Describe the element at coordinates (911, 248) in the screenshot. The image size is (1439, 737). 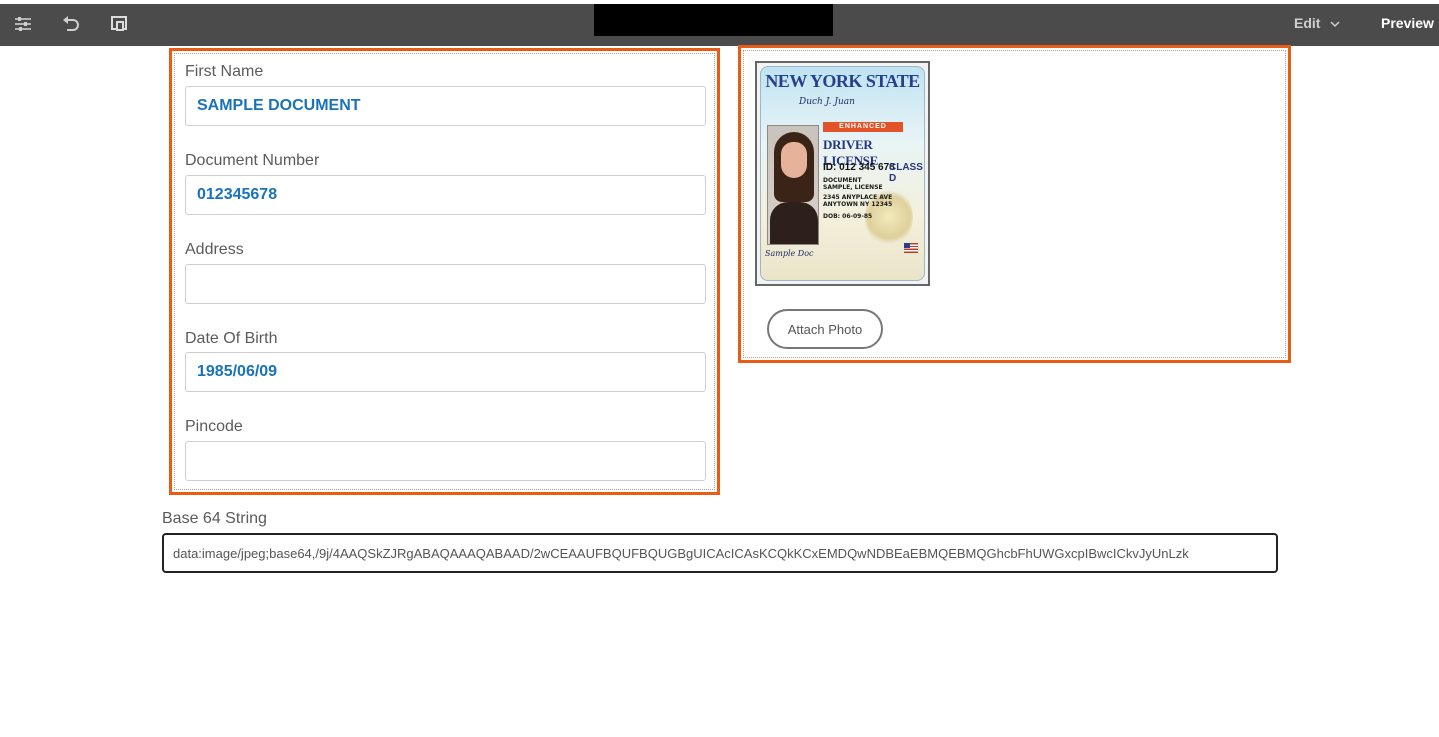
I see `us-flag-icon` at that location.